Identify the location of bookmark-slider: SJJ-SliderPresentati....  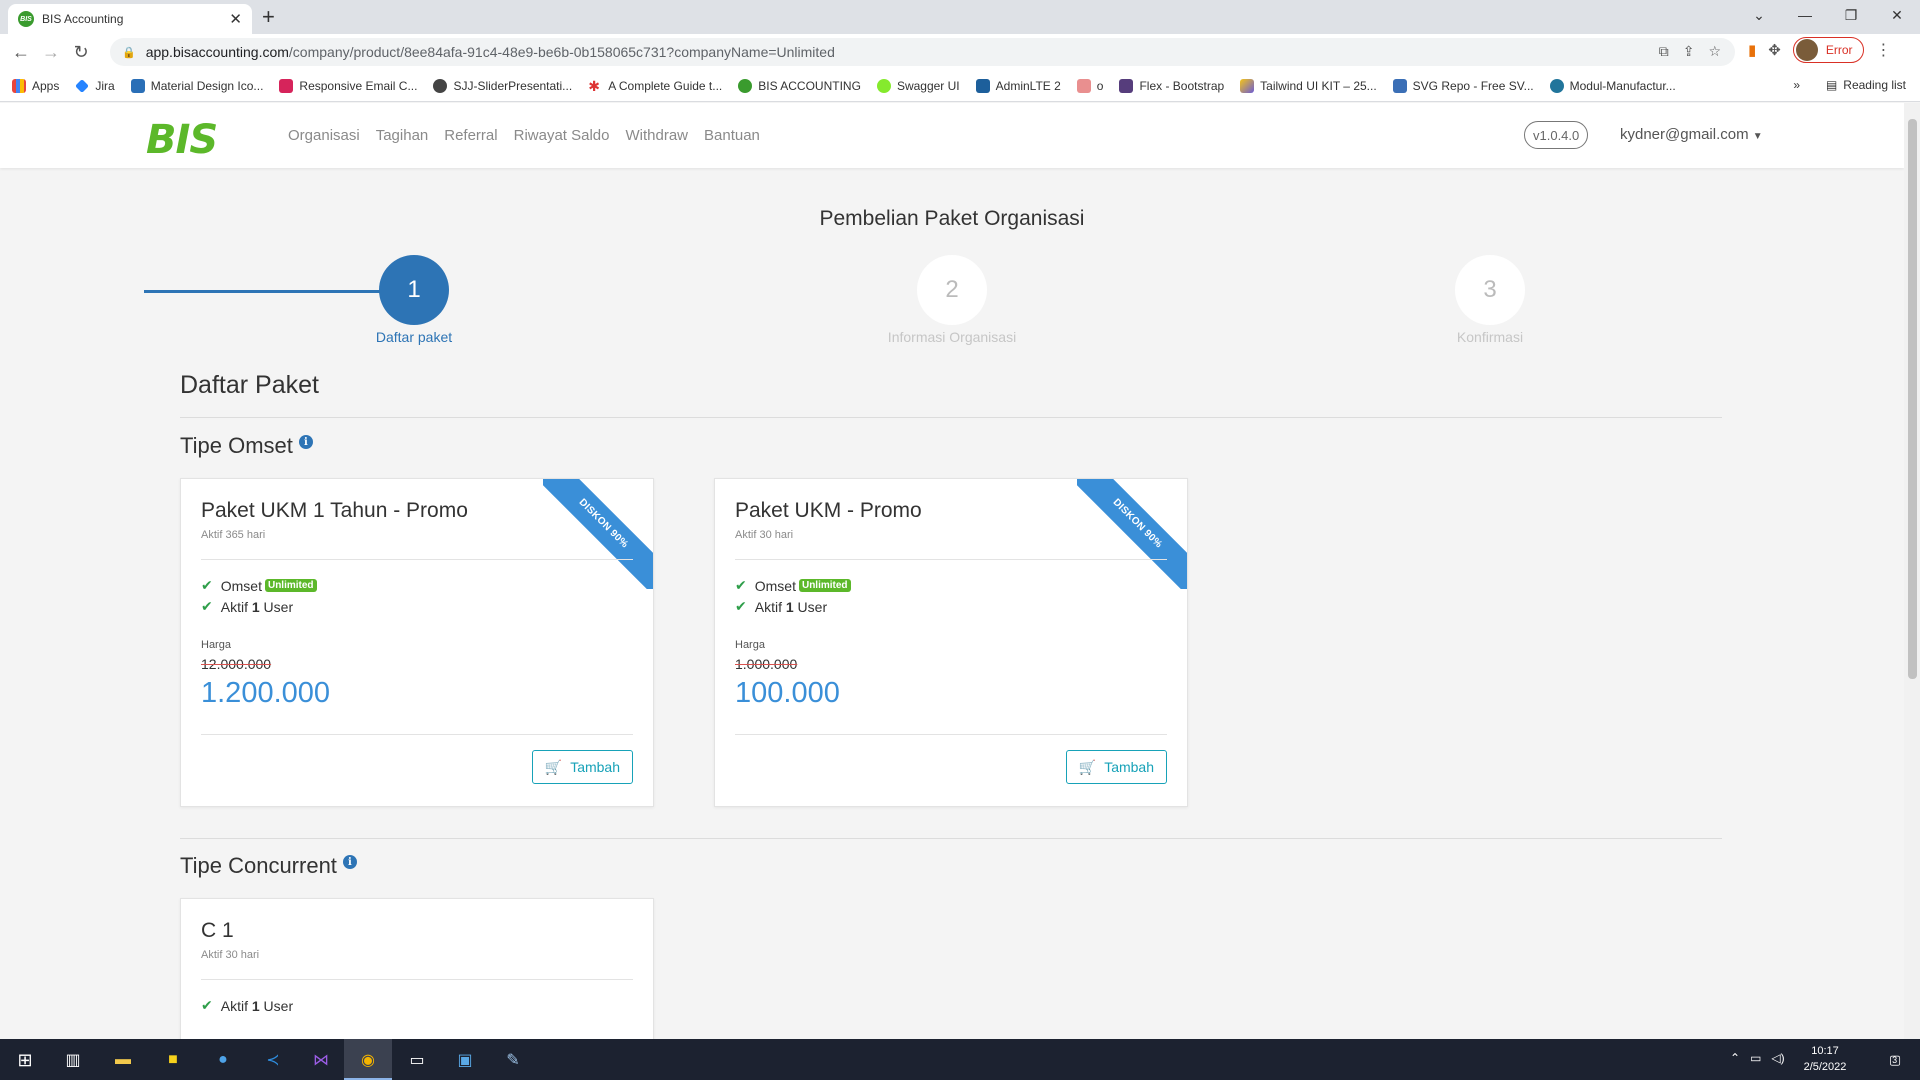
(502, 85).